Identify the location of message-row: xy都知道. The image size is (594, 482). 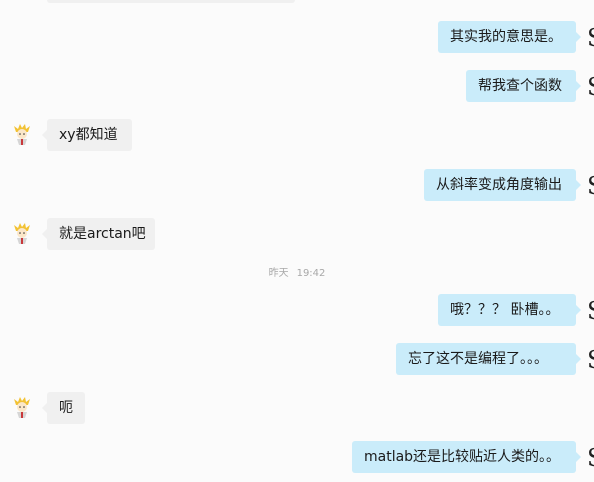
(297, 136).